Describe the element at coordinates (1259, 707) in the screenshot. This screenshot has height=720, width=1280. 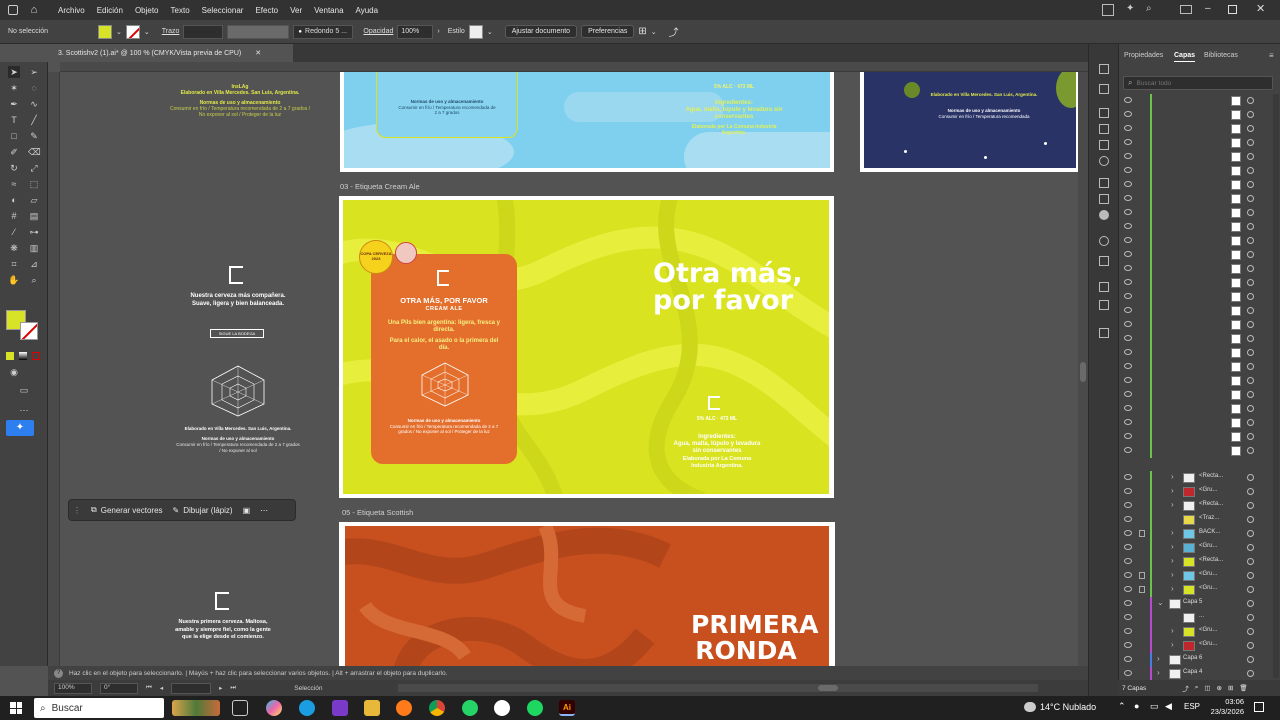
I see `notifications-icon` at that location.